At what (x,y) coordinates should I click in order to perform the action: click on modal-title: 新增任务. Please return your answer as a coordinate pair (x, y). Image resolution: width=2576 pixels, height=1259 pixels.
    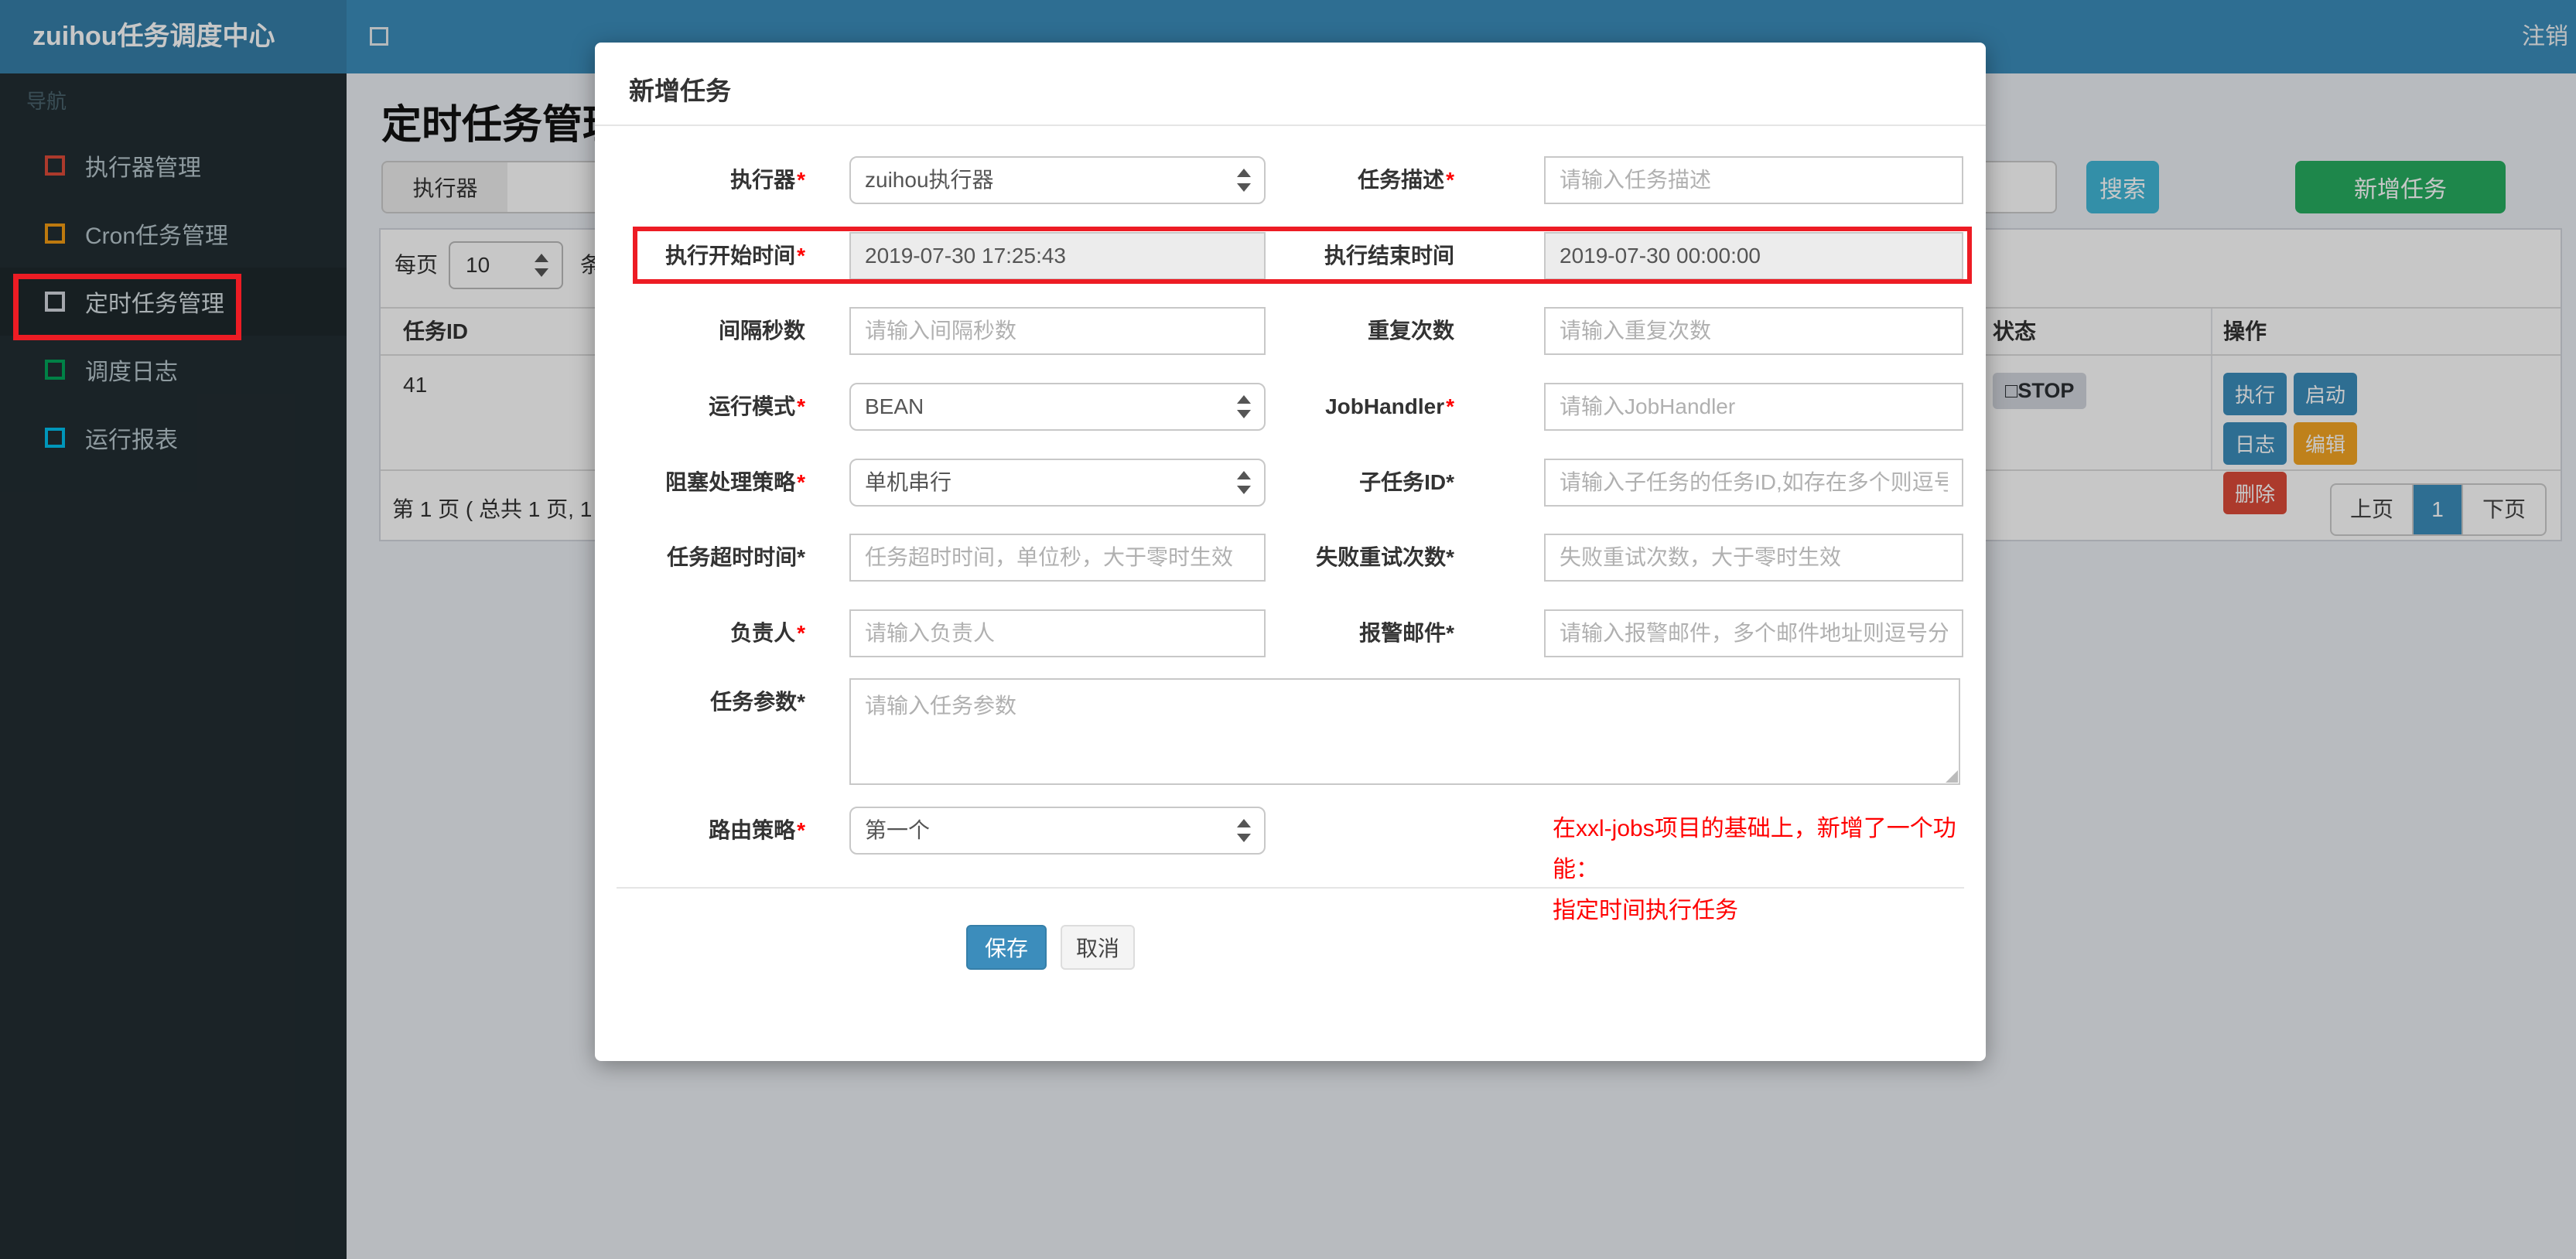
    Looking at the image, I should click on (680, 91).